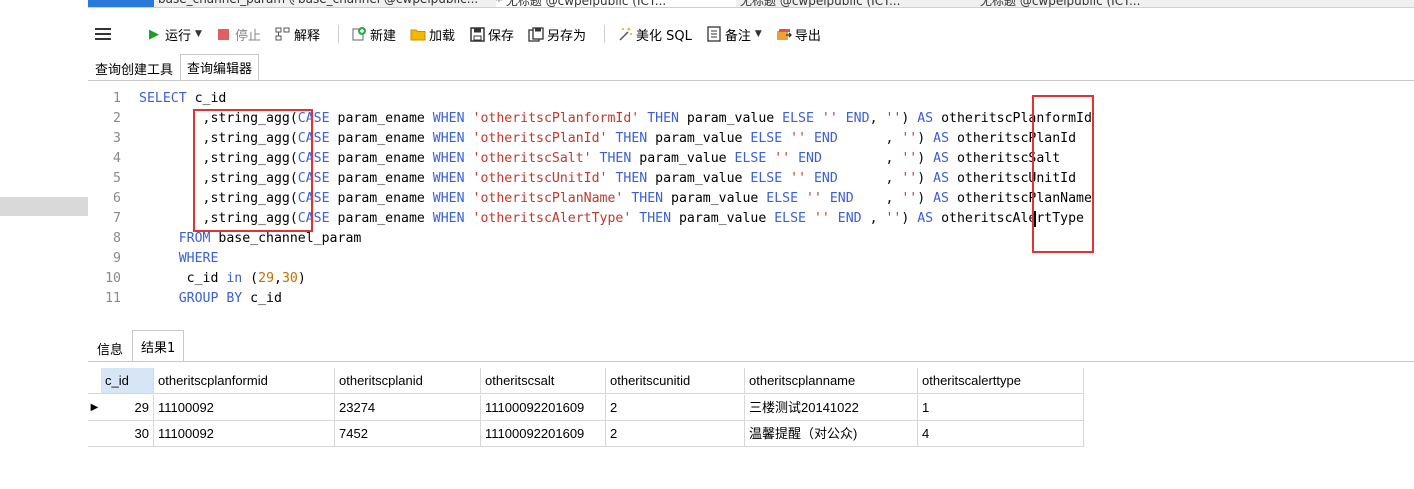  Describe the element at coordinates (557, 34) in the screenshot. I see `save-as-button: 另存为` at that location.